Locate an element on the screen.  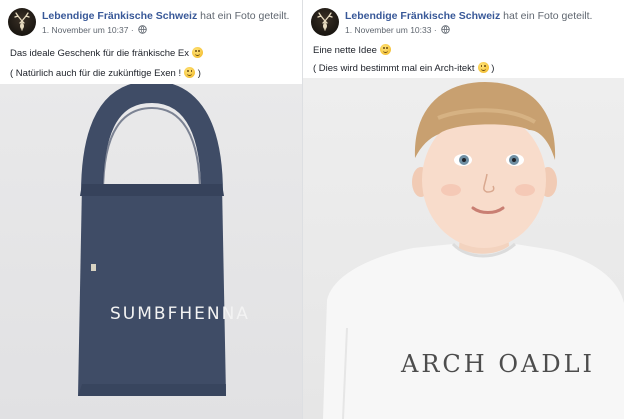
post-meta: 1. November um 10:33 · is located at coordinates (397, 30).